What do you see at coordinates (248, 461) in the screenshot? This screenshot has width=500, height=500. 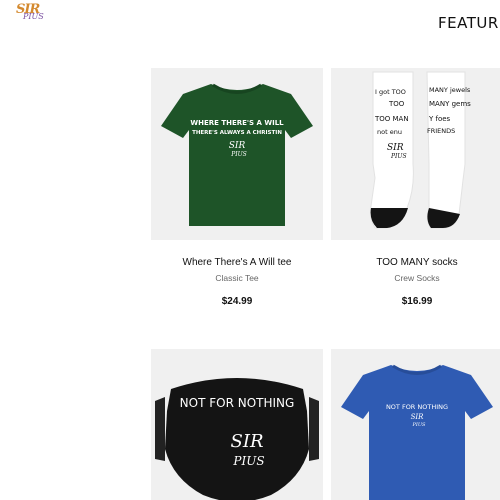 I see `mask-art-logo2: PIUS` at bounding box center [248, 461].